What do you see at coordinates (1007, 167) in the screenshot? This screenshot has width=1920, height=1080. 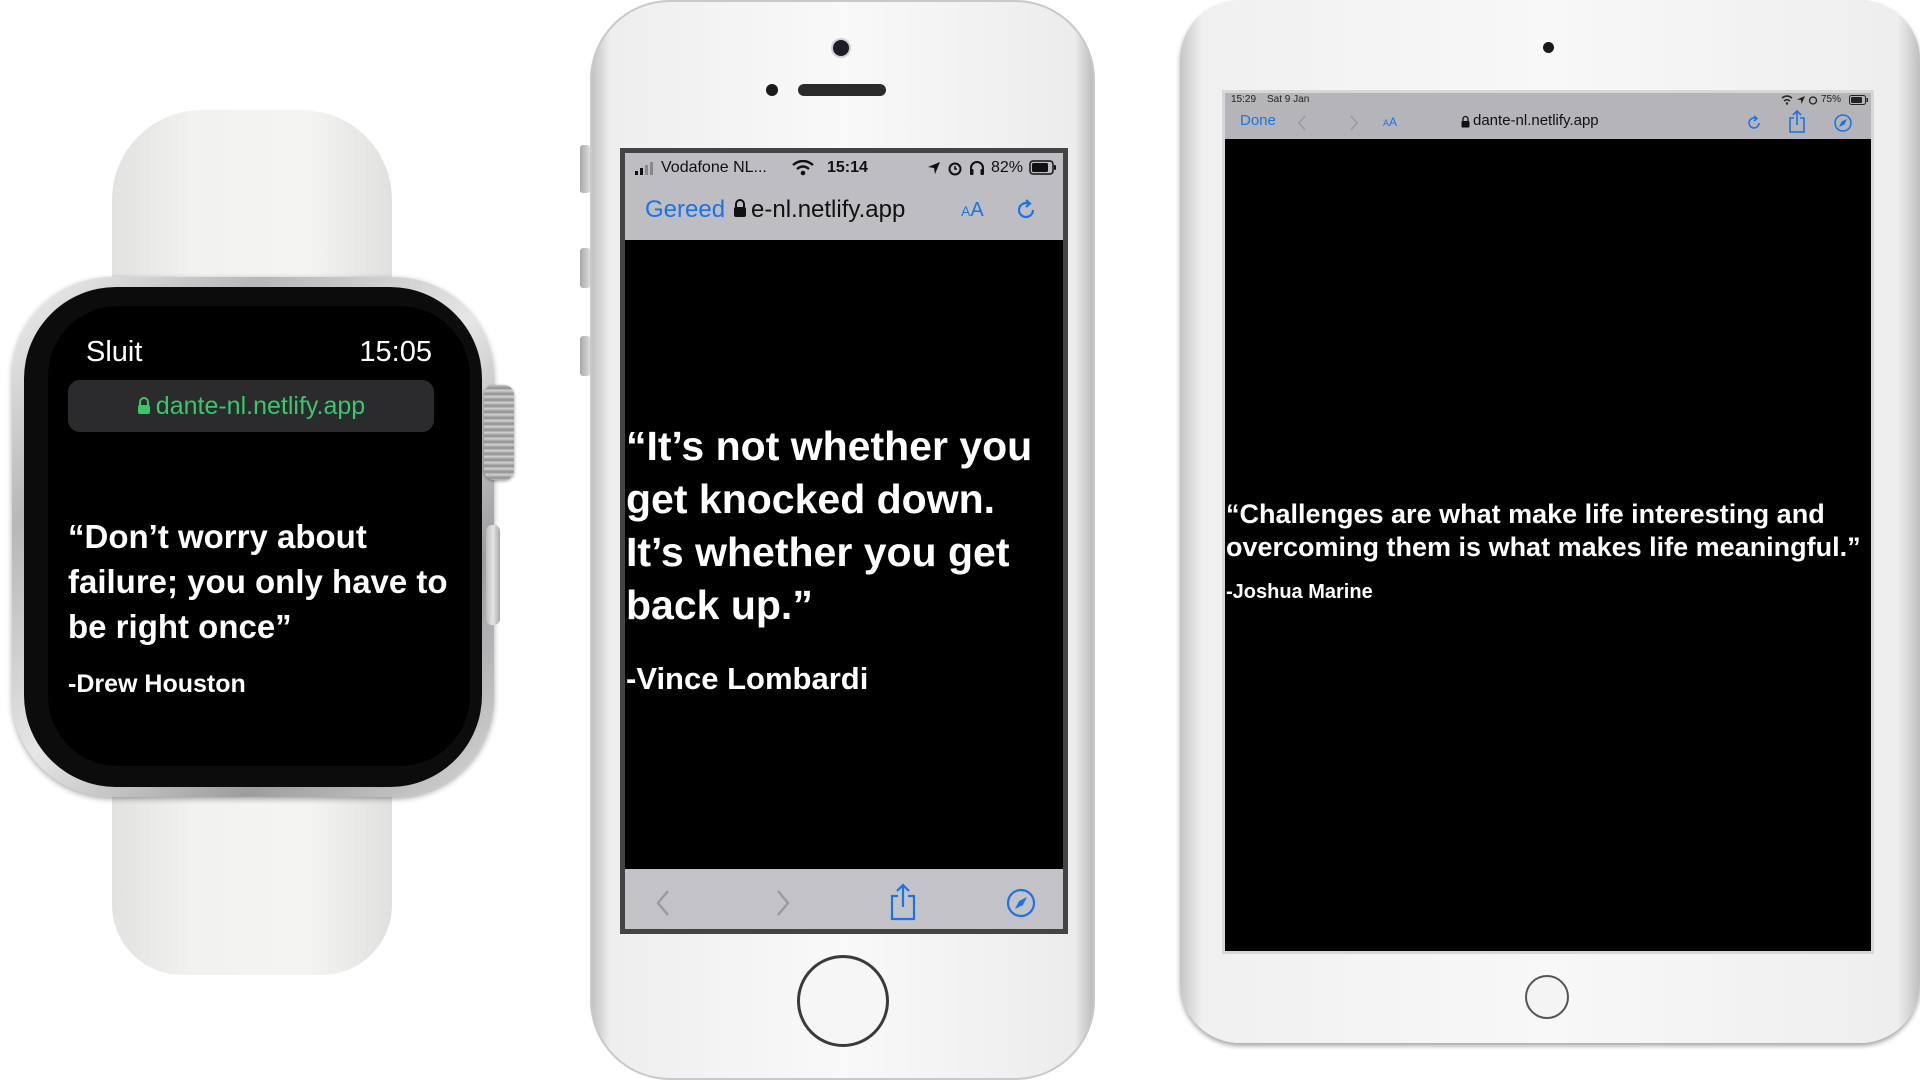 I see `phone-battery-percent: 82%` at bounding box center [1007, 167].